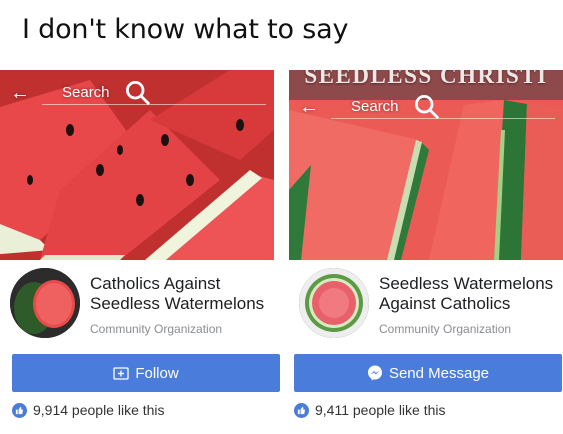  Describe the element at coordinates (375, 373) in the screenshot. I see `messenger-icon` at that location.